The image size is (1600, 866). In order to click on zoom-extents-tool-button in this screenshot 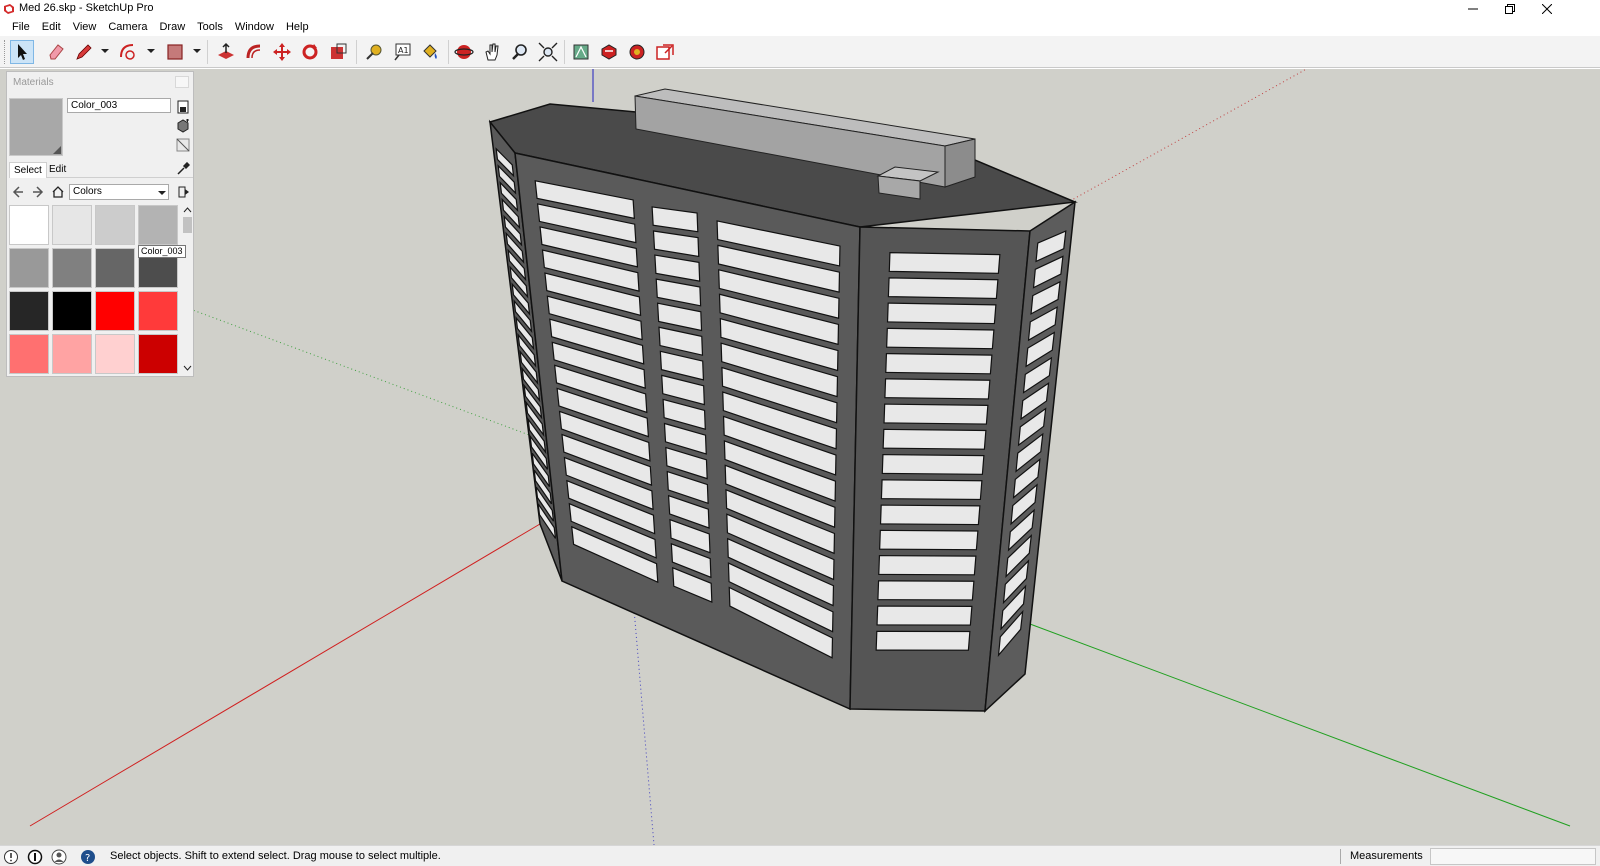, I will do `click(548, 52)`.